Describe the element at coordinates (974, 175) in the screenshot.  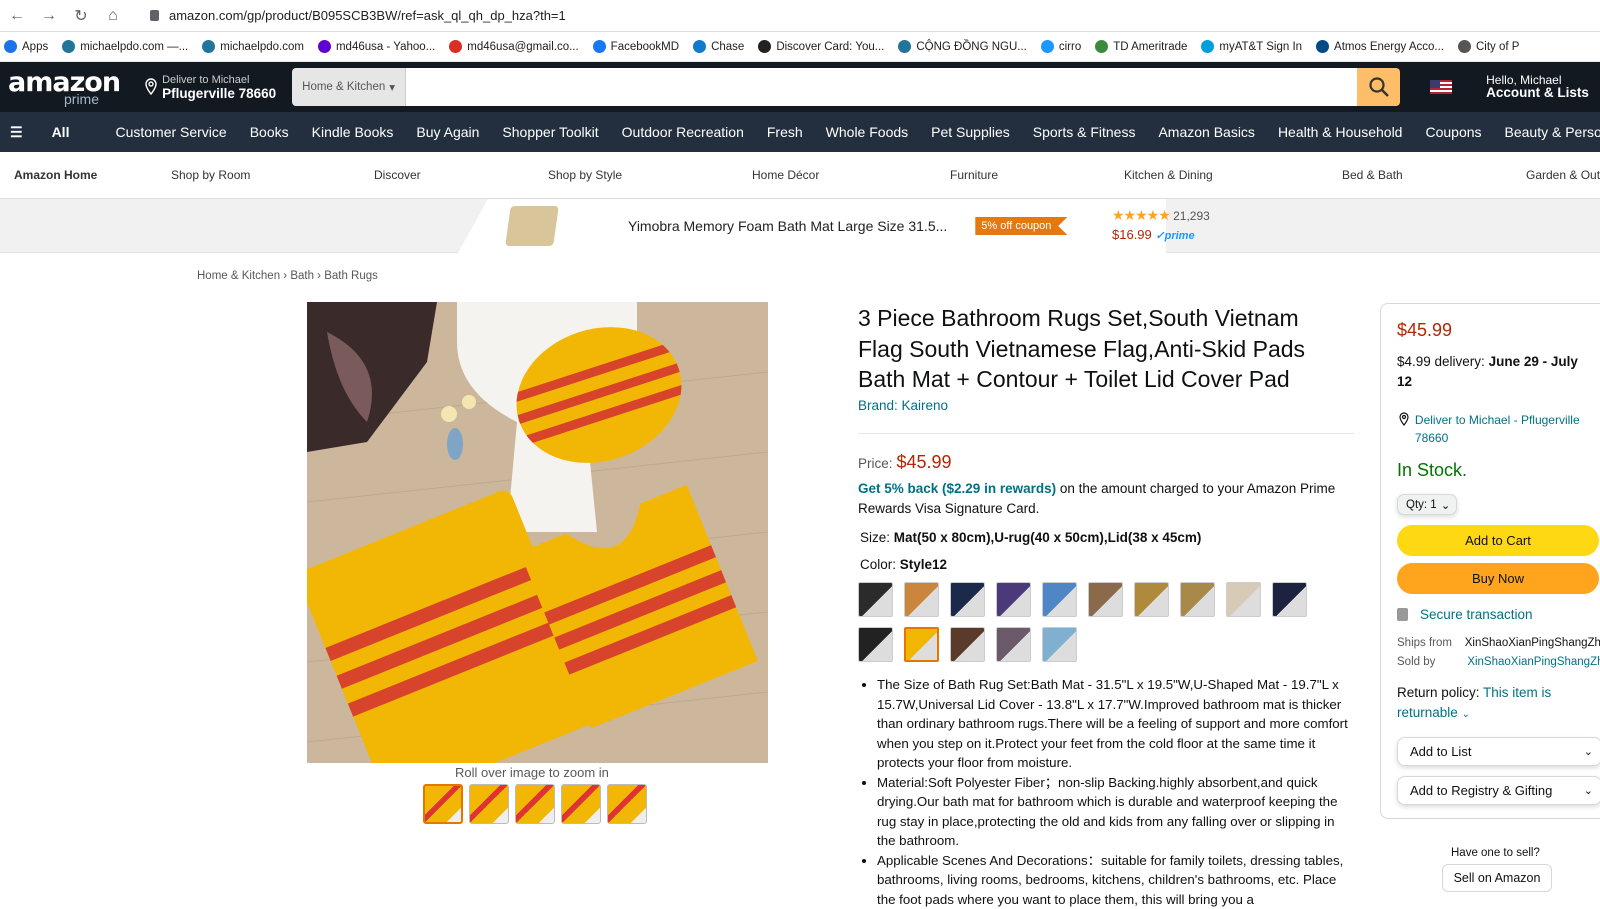
I see `subnav-item: Furniture` at that location.